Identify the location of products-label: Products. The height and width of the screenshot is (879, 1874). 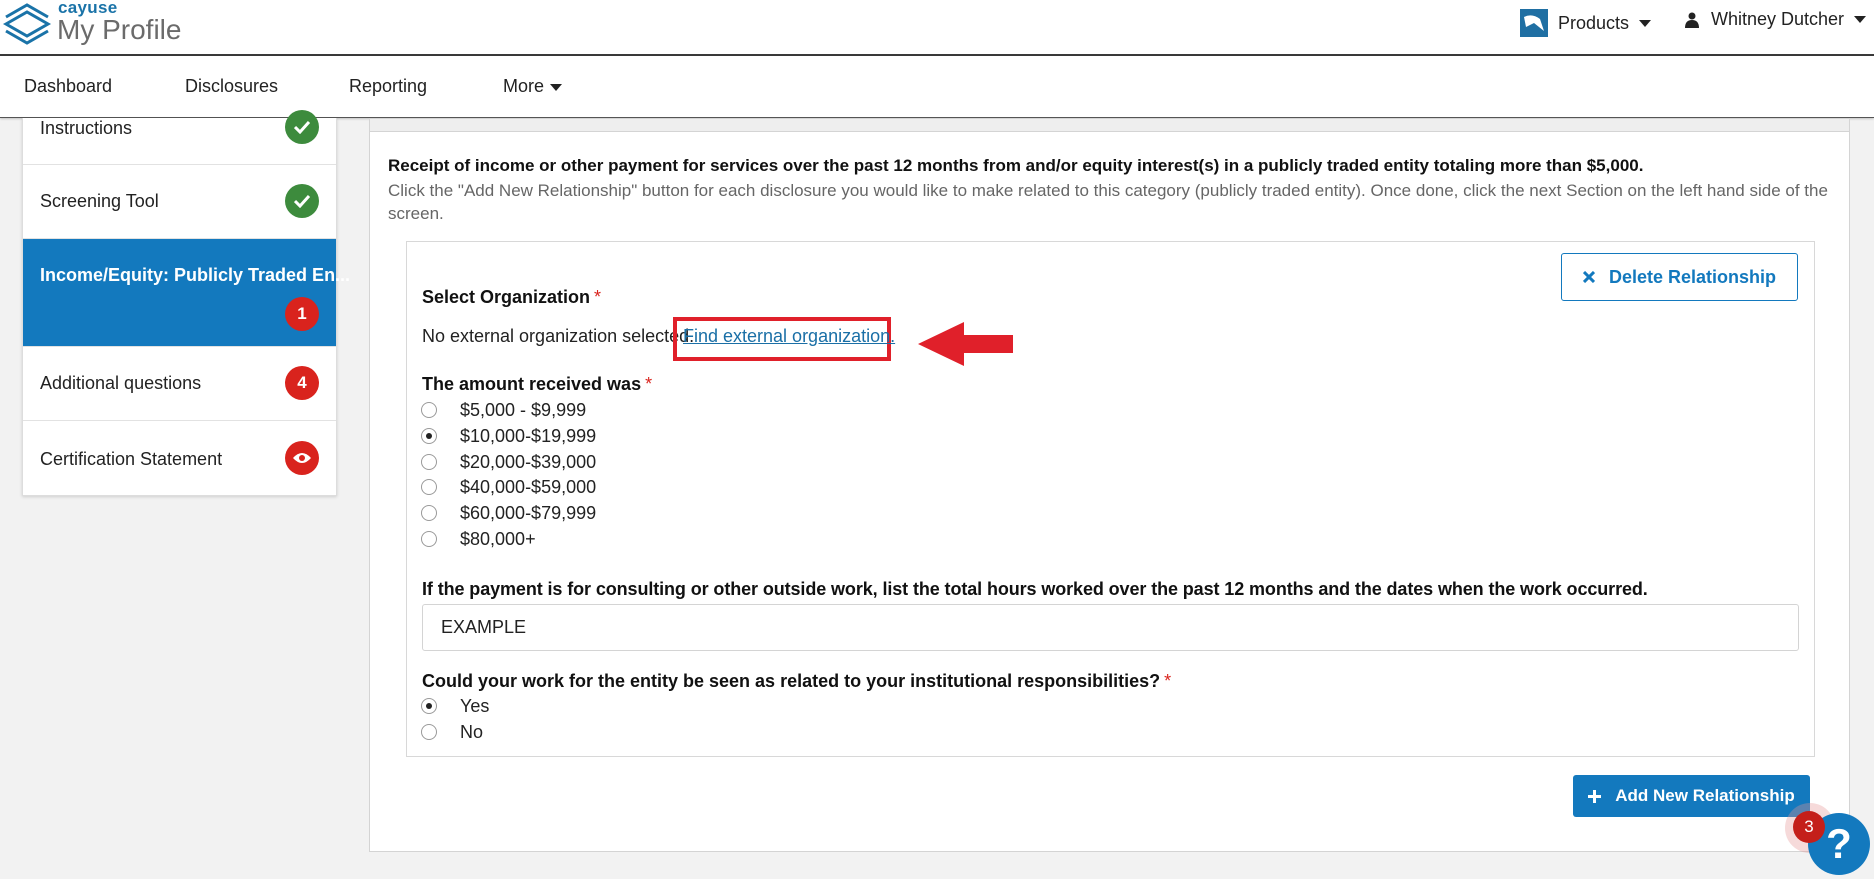
(1594, 22).